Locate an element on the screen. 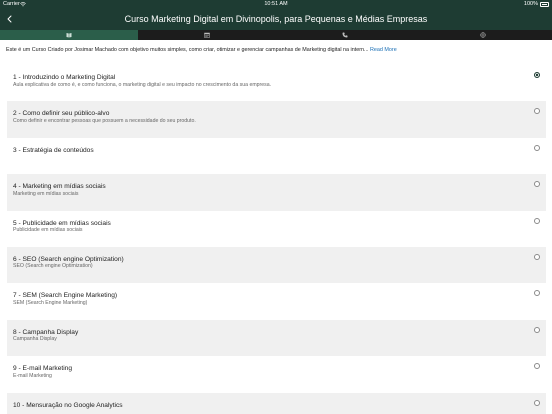  lesson-subtitle: Campanha Display is located at coordinates (35, 339).